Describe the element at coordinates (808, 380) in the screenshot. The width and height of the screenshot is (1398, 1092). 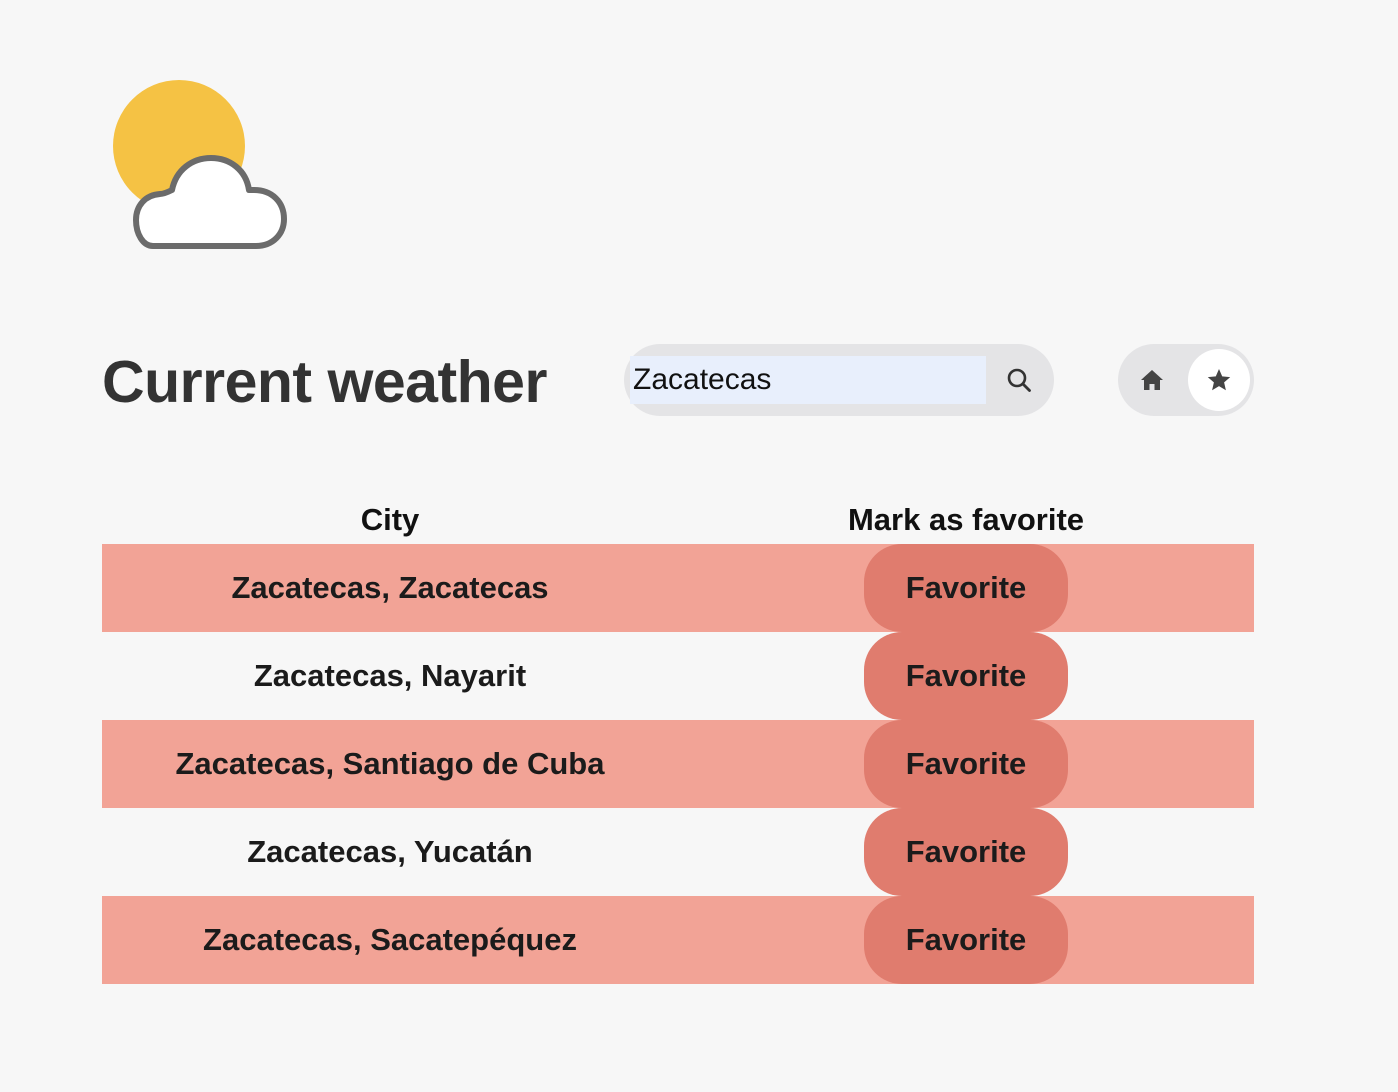
I see `search-input` at that location.